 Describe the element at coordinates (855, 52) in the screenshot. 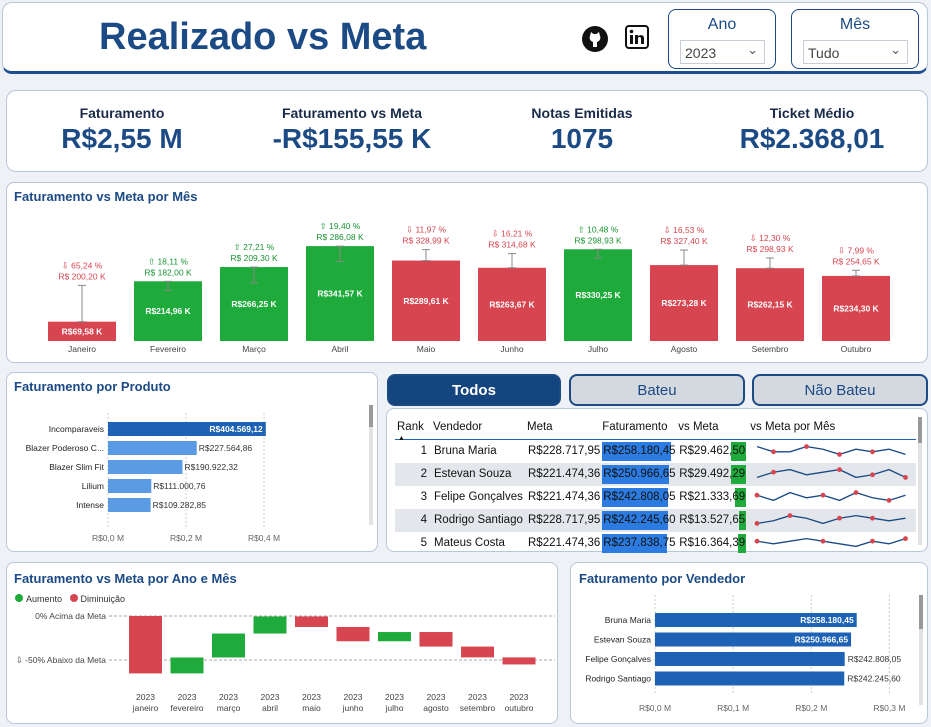

I see `month-dropdown: Tudo ⌄` at that location.